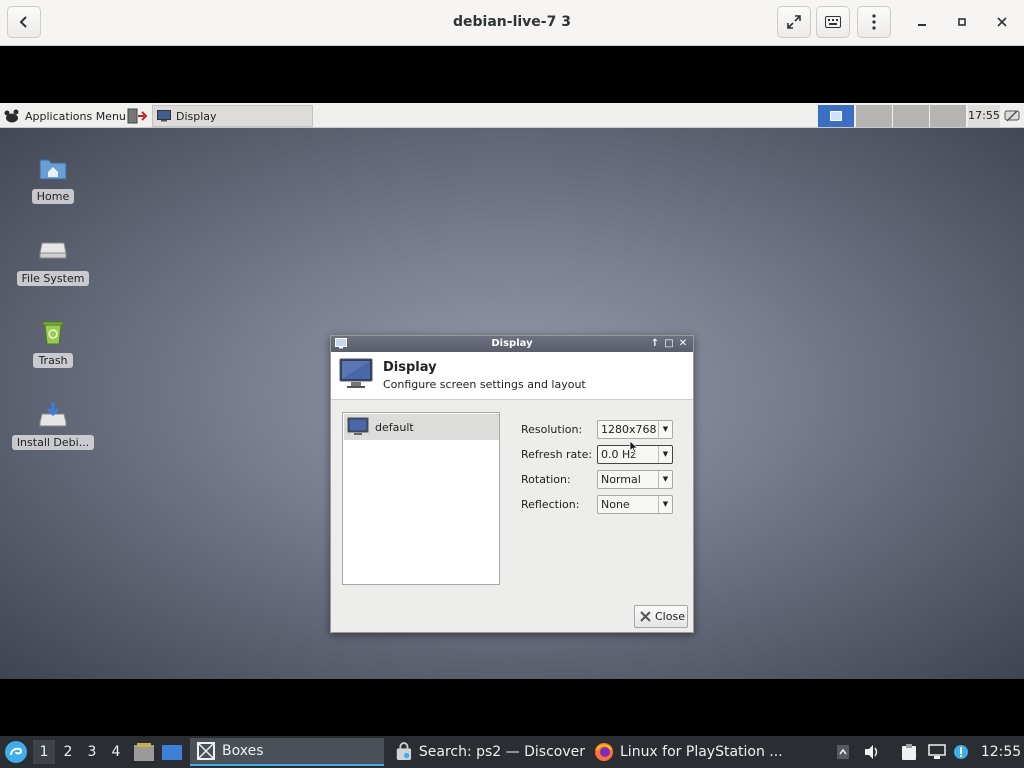 The image size is (1024, 768). I want to click on launcher-swirl-icon, so click(16, 752).